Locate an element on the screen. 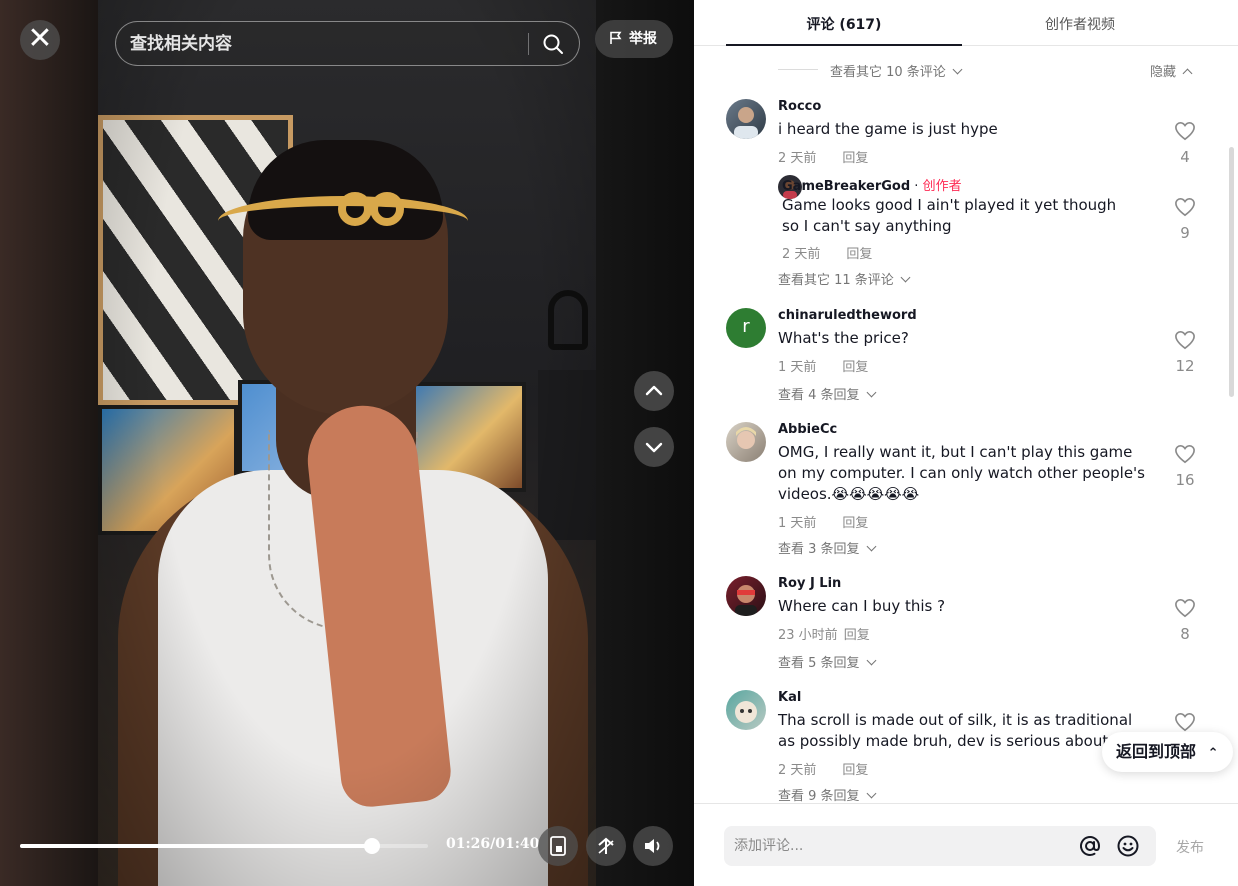 The image size is (1238, 886). report-button: 举报 is located at coordinates (634, 39).